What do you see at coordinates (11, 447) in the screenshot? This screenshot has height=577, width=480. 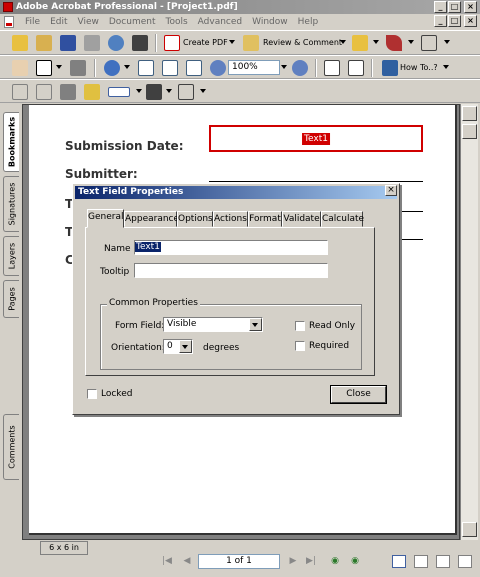 I see `comments-tab: Comments` at bounding box center [11, 447].